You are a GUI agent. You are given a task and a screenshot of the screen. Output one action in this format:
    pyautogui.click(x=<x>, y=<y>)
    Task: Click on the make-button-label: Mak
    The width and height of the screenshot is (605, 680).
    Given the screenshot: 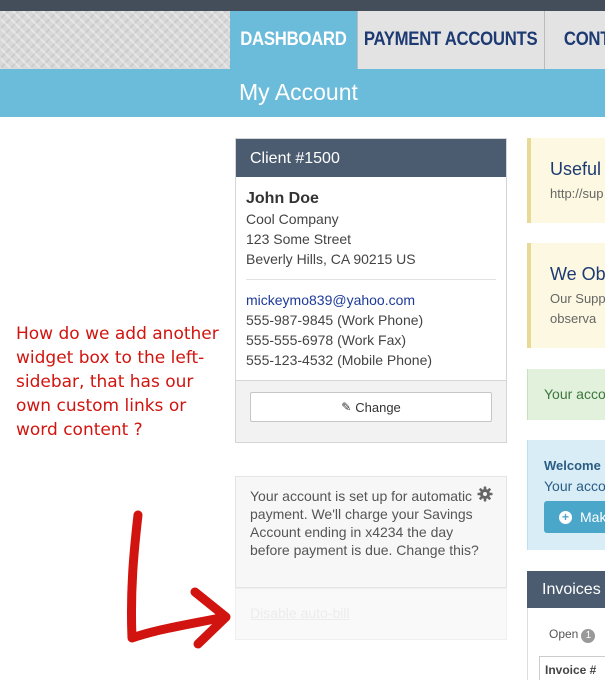 What is the action you would take?
    pyautogui.click(x=592, y=517)
    